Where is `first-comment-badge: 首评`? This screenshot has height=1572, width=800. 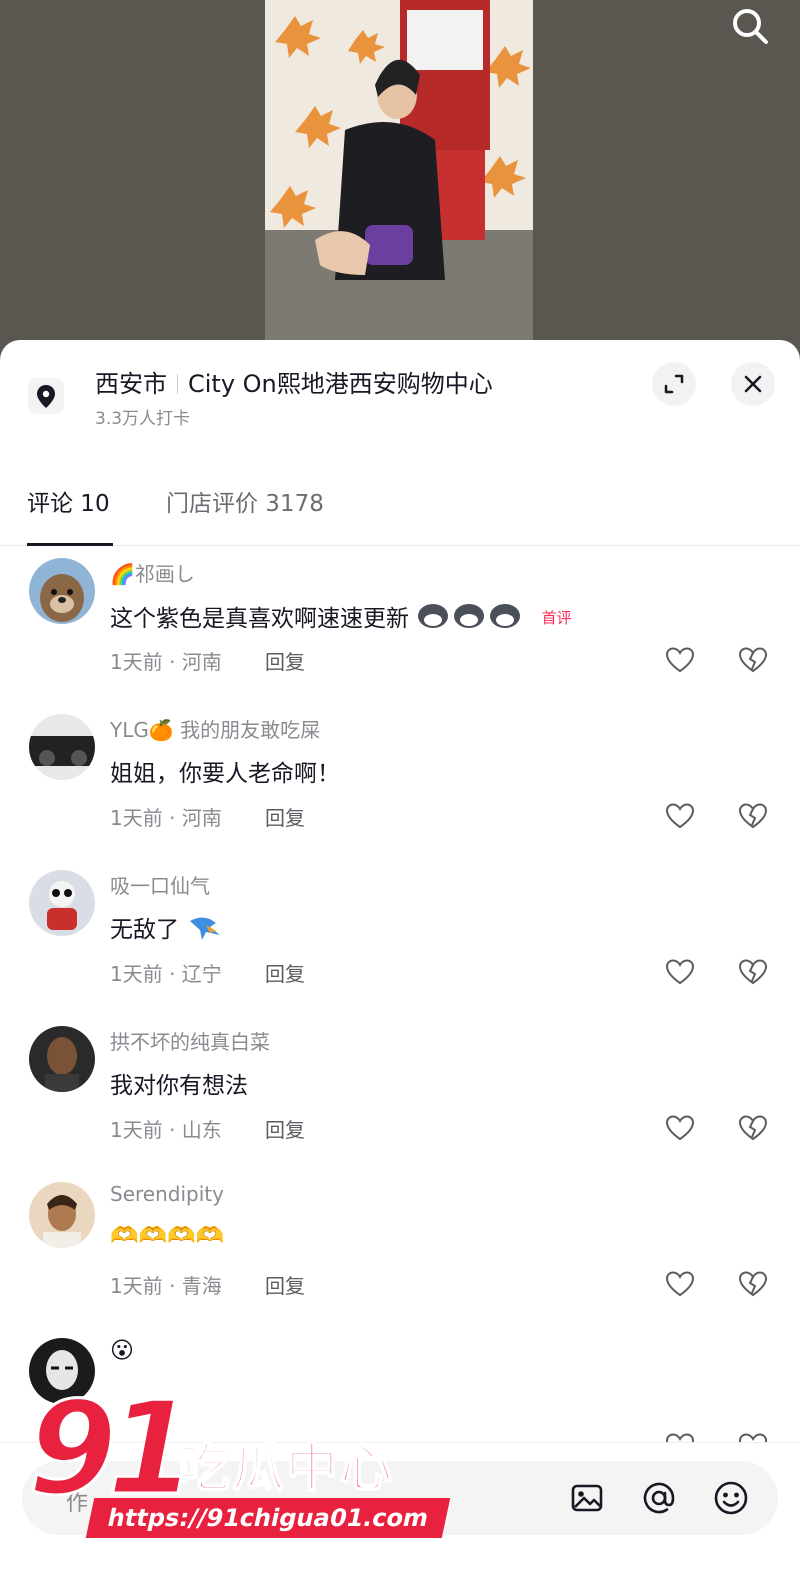 first-comment-badge: 首评 is located at coordinates (556, 618).